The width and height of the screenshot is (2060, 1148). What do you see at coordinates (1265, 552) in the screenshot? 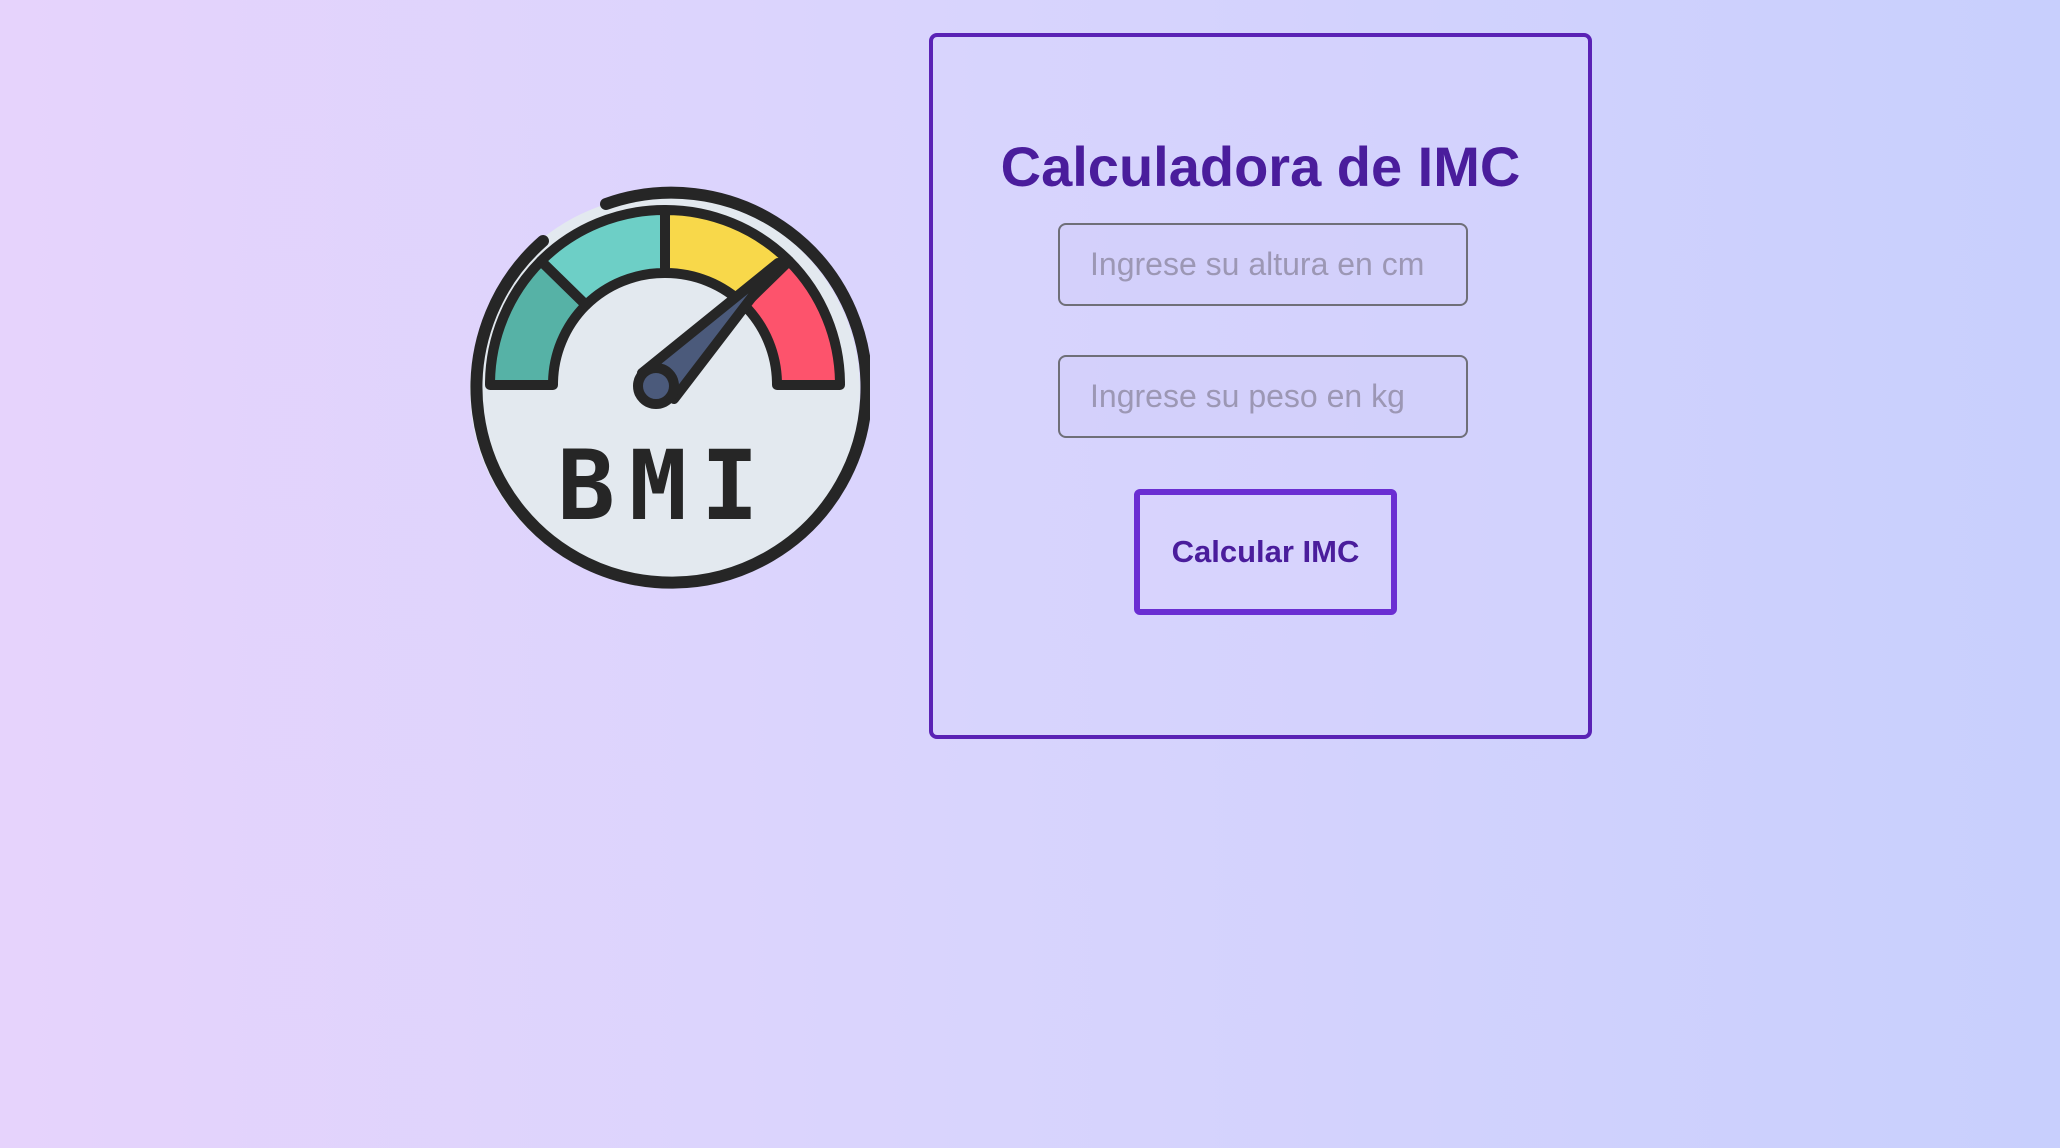
I see `calculate-bmi-button: Calcular IMC` at bounding box center [1265, 552].